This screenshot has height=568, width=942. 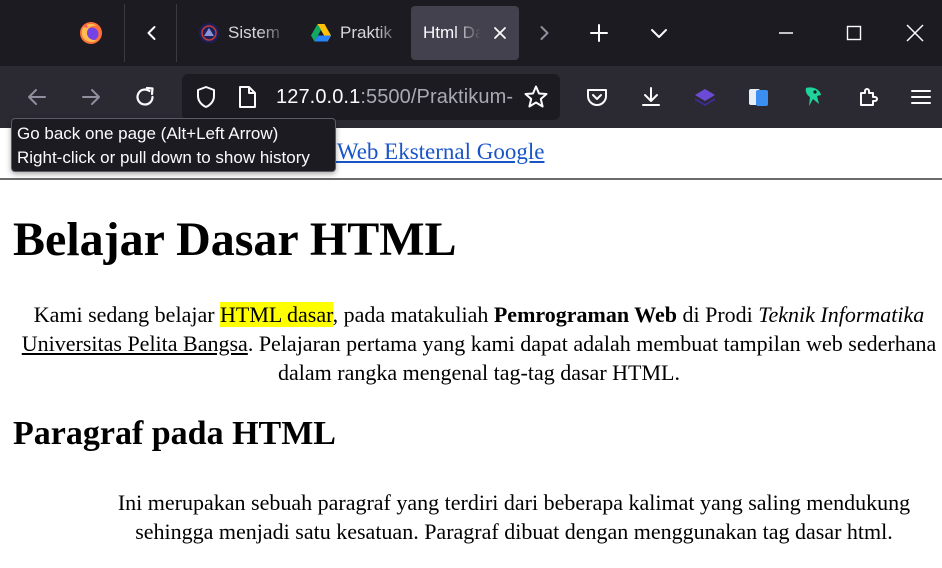 I want to click on back-button, so click(x=37, y=97).